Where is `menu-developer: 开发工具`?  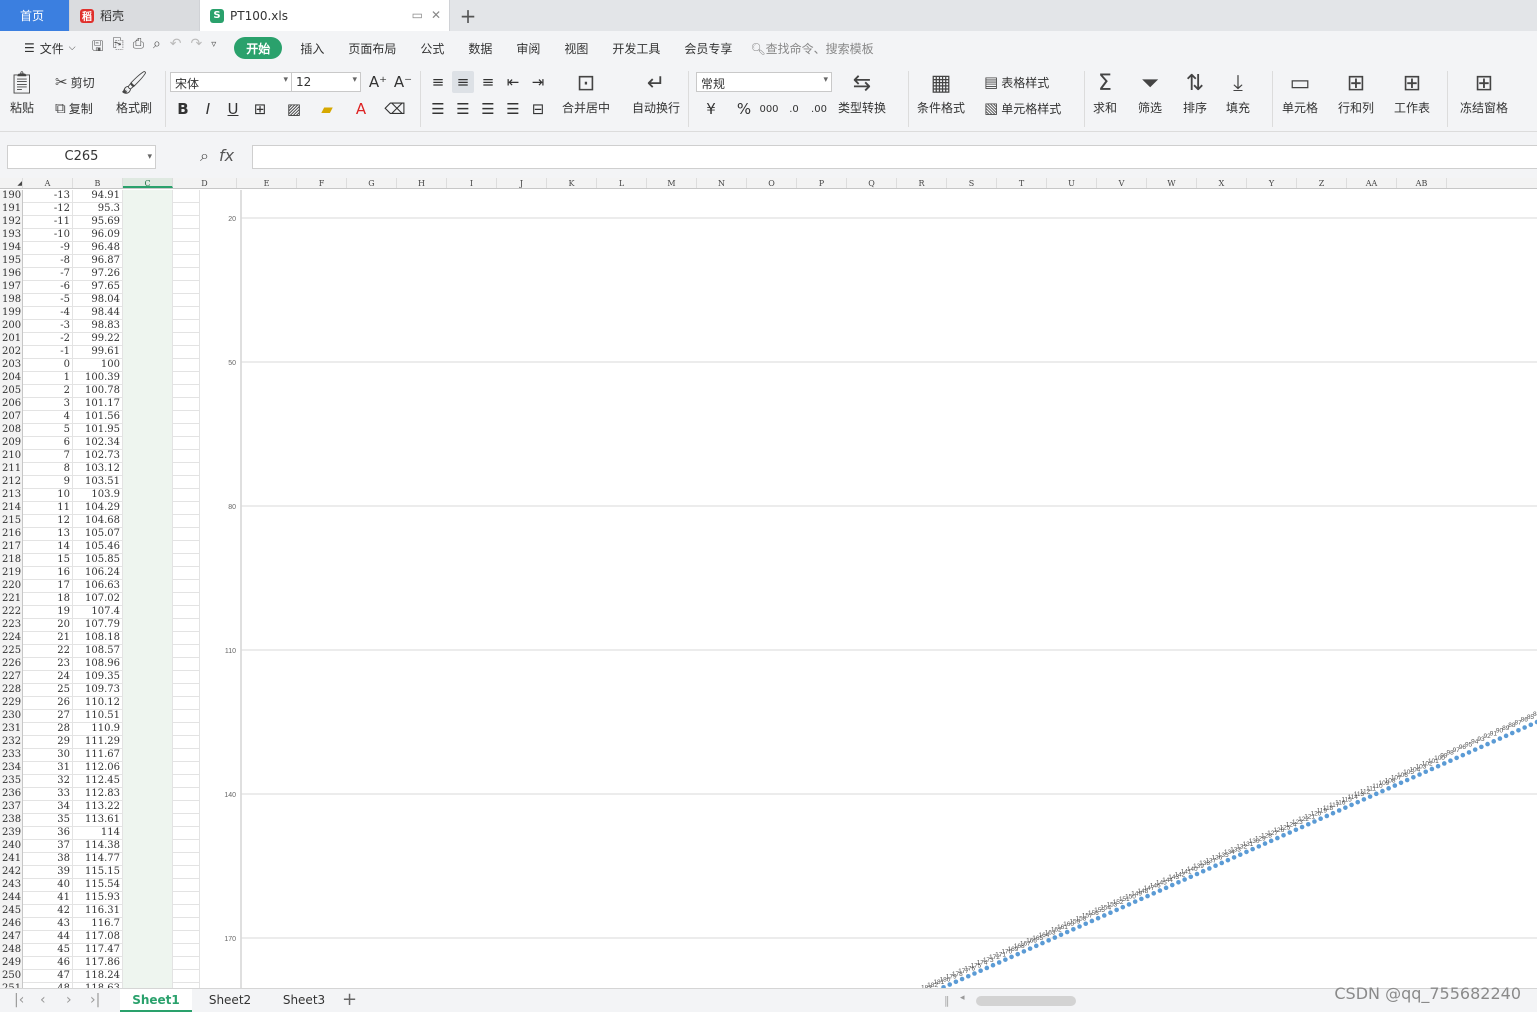 menu-developer: 开发工具 is located at coordinates (636, 48).